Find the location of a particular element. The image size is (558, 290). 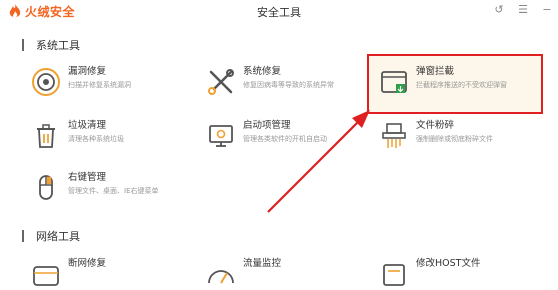

annotation-arrow is located at coordinates (318, 161).